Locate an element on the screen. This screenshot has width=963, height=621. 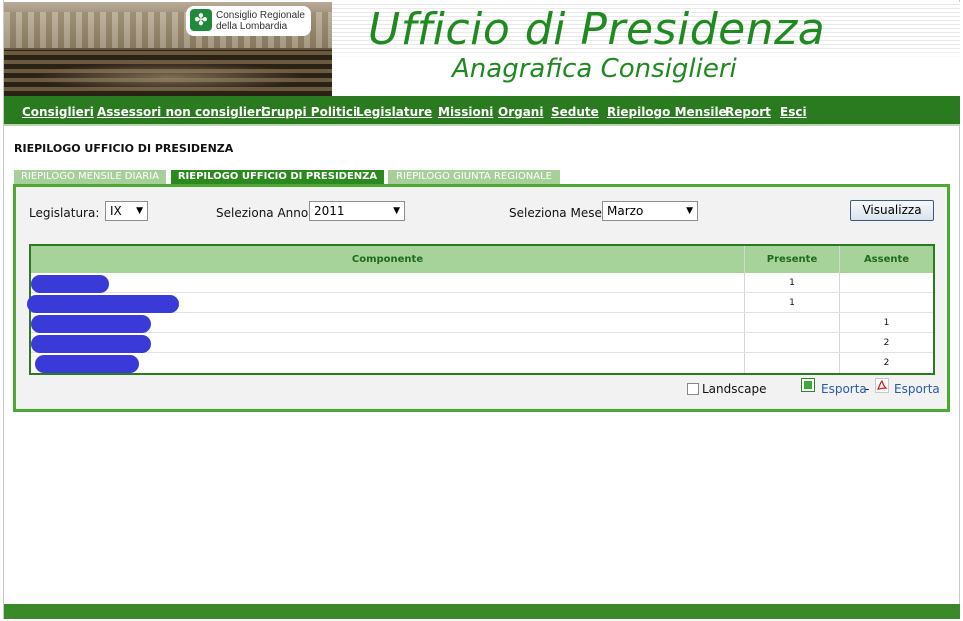
logo-text: Consiglio Regionale della Lombardia is located at coordinates (260, 21).